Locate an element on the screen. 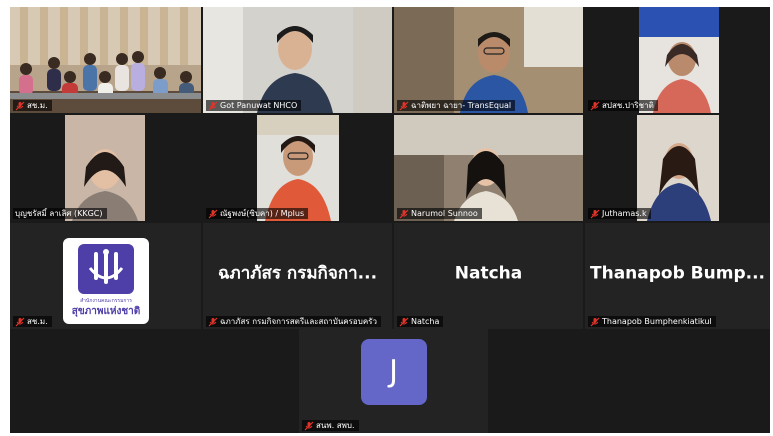 Image resolution: width=773 pixels, height=436 pixels. participant-nameplate: Thanapob Bumphenkiatikul is located at coordinates (652, 321).